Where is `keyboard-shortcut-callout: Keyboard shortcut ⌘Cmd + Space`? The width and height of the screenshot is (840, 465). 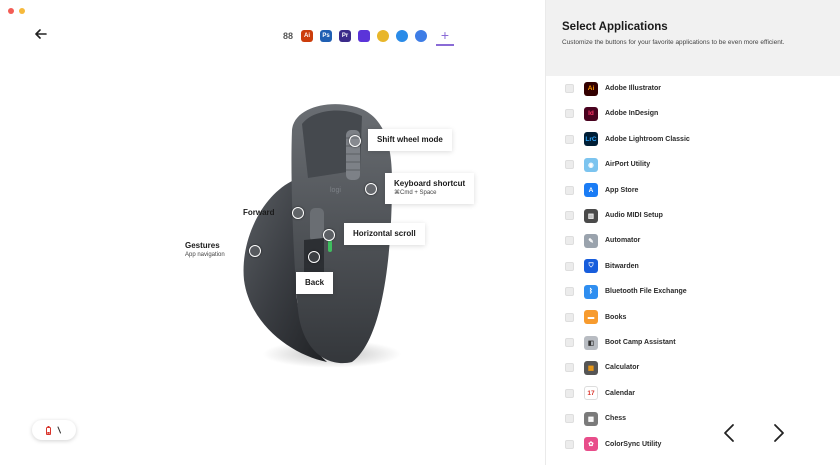 keyboard-shortcut-callout: Keyboard shortcut ⌘Cmd + Space is located at coordinates (430, 189).